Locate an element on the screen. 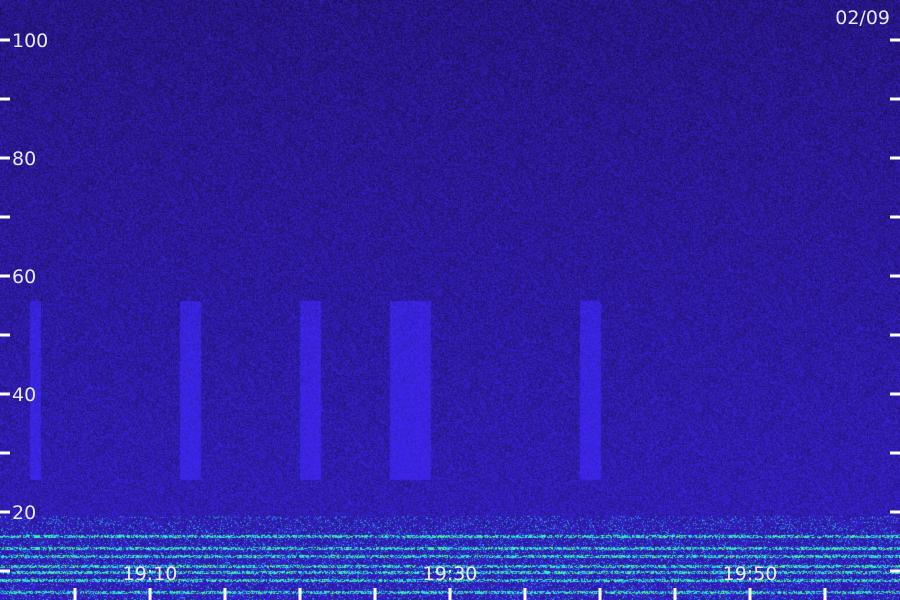  y-tick-label: 100 is located at coordinates (30, 41).